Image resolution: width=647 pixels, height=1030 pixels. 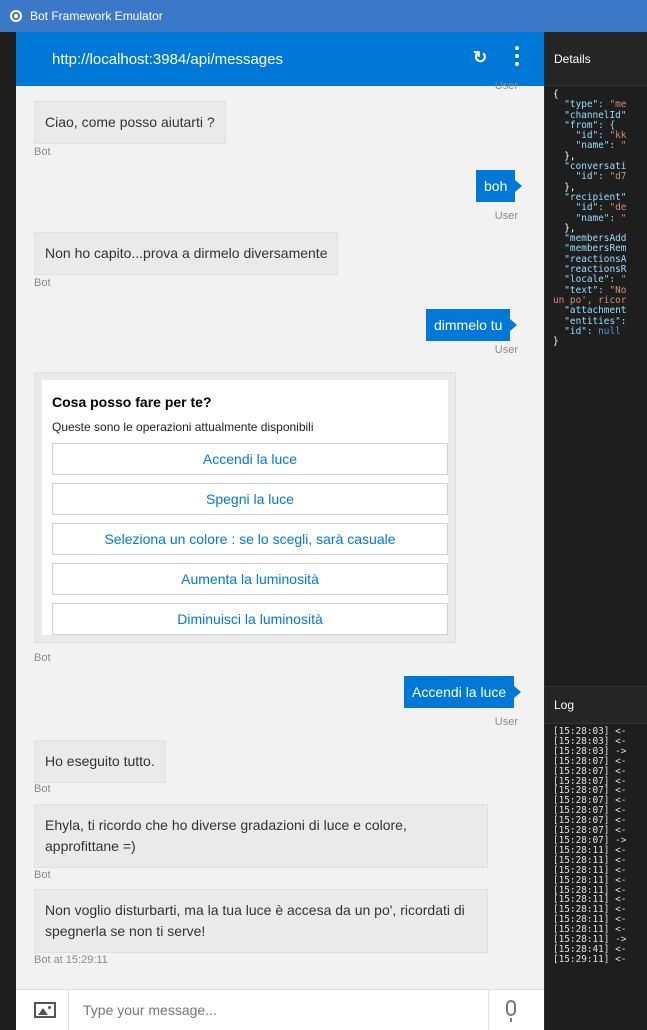 What do you see at coordinates (472, 325) in the screenshot?
I see `user-message: dimmelo tu` at bounding box center [472, 325].